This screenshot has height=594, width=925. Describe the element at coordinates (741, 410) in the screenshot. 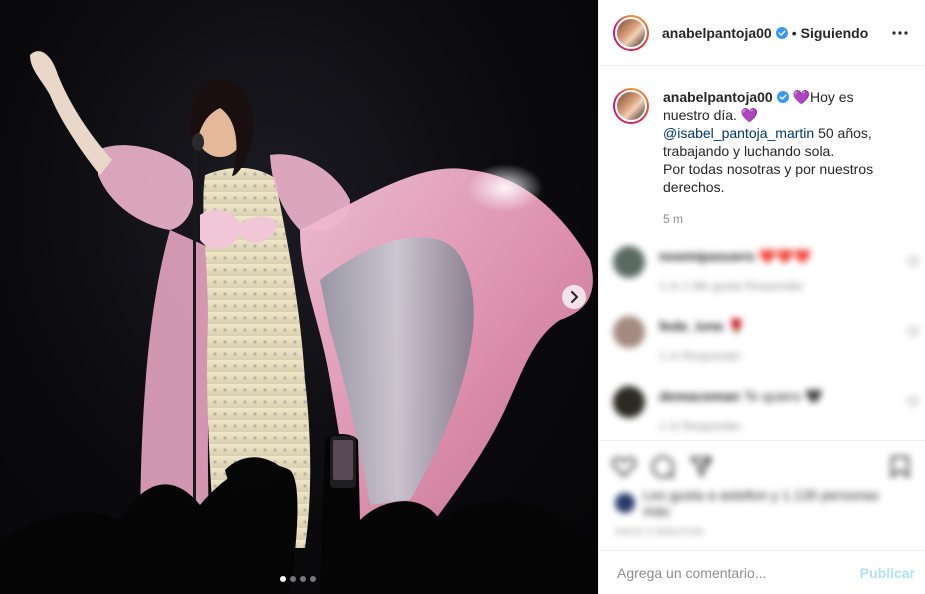

I see `comment-body: demaceman Te quiero 🖤 1 m Responder` at that location.